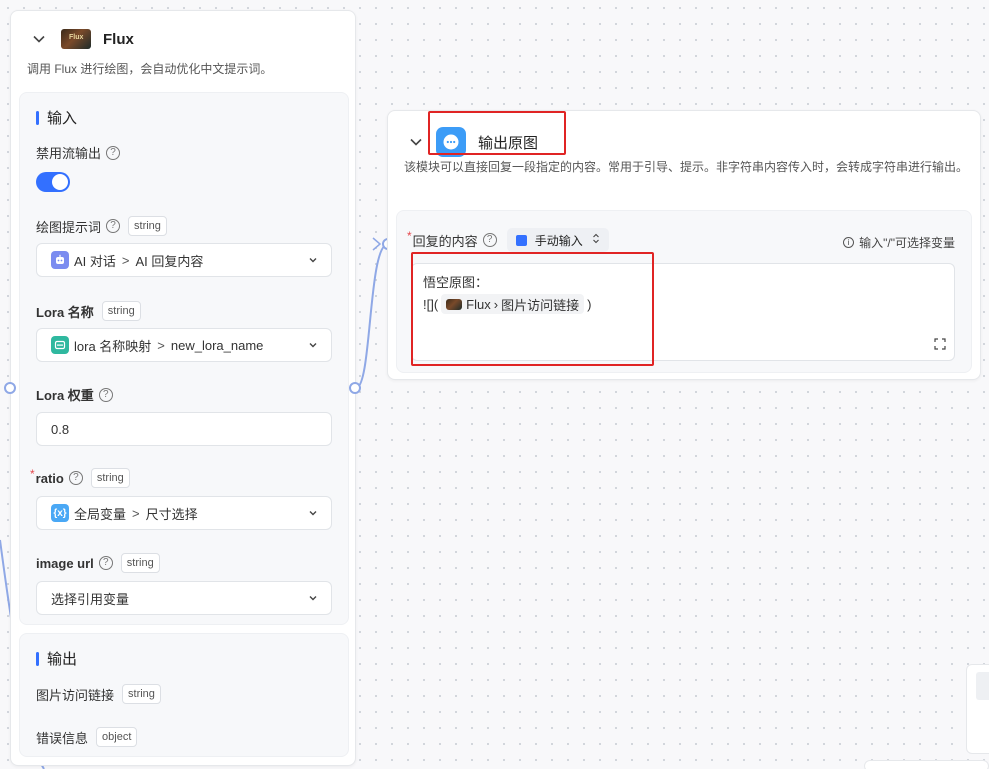 The height and width of the screenshot is (769, 989). Describe the element at coordinates (355, 388) in the screenshot. I see `output-handle` at that location.